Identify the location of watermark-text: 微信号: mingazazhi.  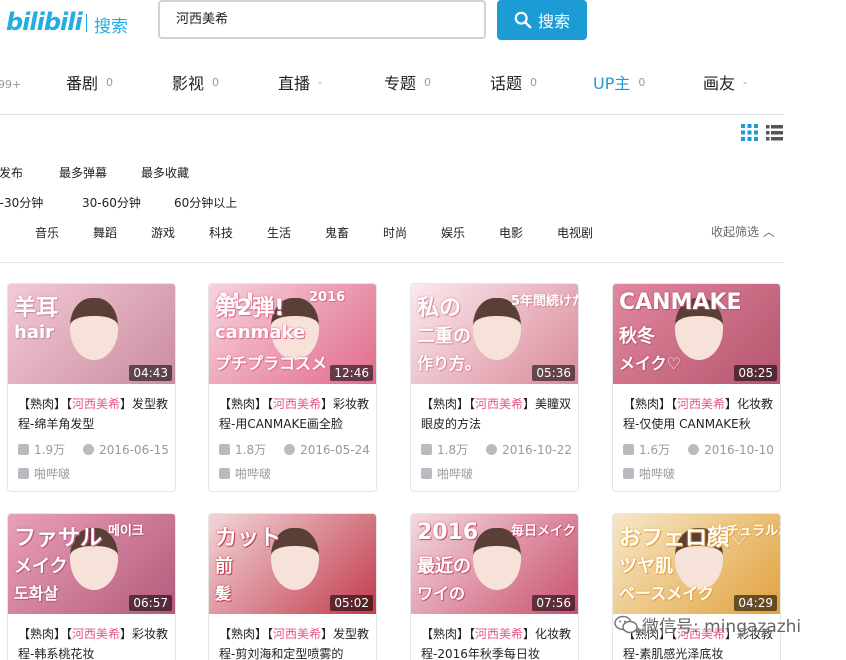
(722, 627).